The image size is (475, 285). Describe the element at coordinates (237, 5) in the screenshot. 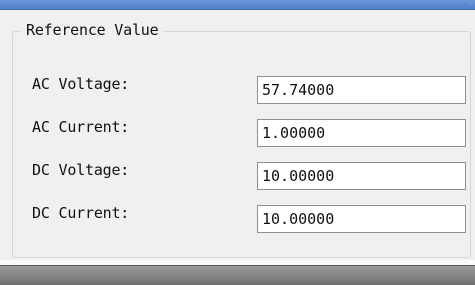

I see `top-window-strip: ◦` at that location.